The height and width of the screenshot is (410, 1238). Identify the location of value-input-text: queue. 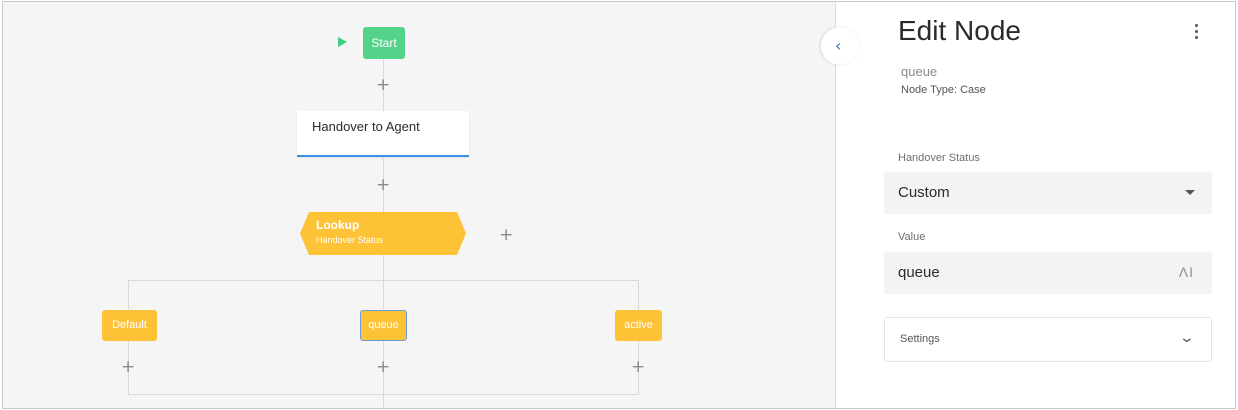
(919, 272).